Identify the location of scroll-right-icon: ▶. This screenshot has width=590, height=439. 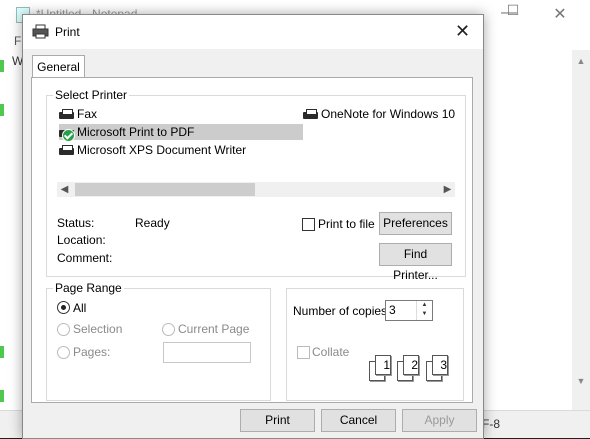
(447, 189).